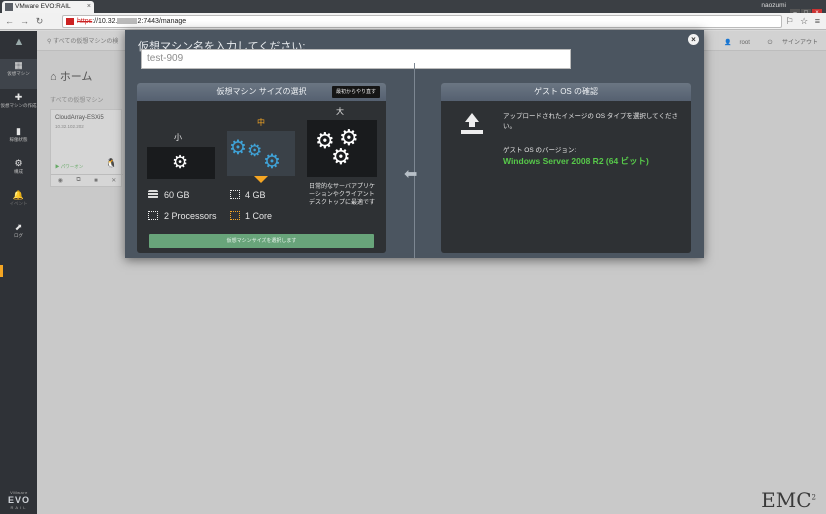 Image resolution: width=826 pixels, height=514 pixels. Describe the element at coordinates (69, 166) in the screenshot. I see `vm-power-state: ▶ パワーオン` at that location.